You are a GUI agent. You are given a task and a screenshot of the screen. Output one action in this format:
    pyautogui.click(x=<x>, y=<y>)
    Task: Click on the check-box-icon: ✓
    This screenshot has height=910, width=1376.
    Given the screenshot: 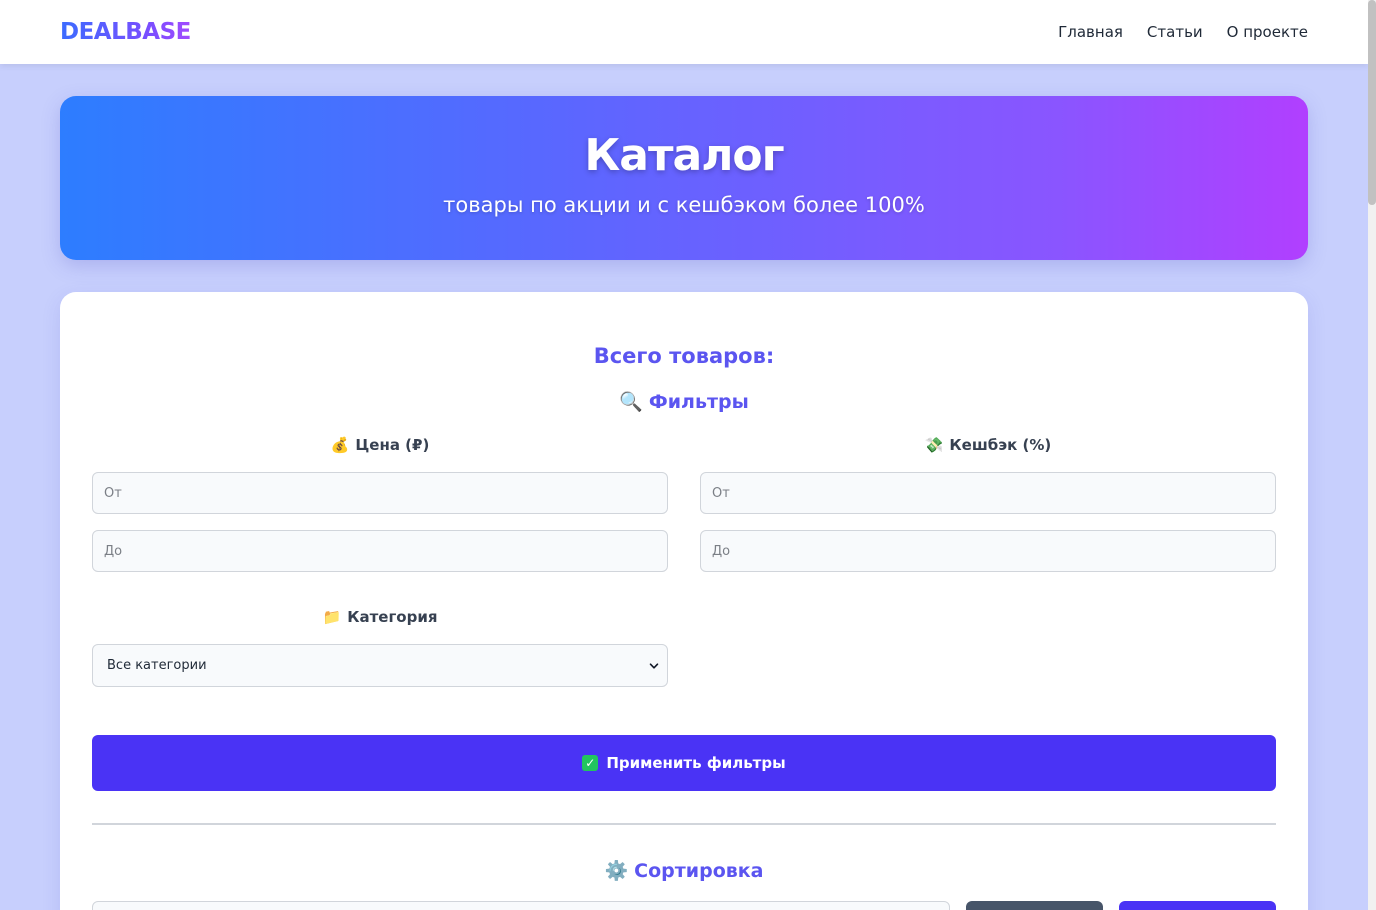 What is the action you would take?
    pyautogui.click(x=590, y=763)
    